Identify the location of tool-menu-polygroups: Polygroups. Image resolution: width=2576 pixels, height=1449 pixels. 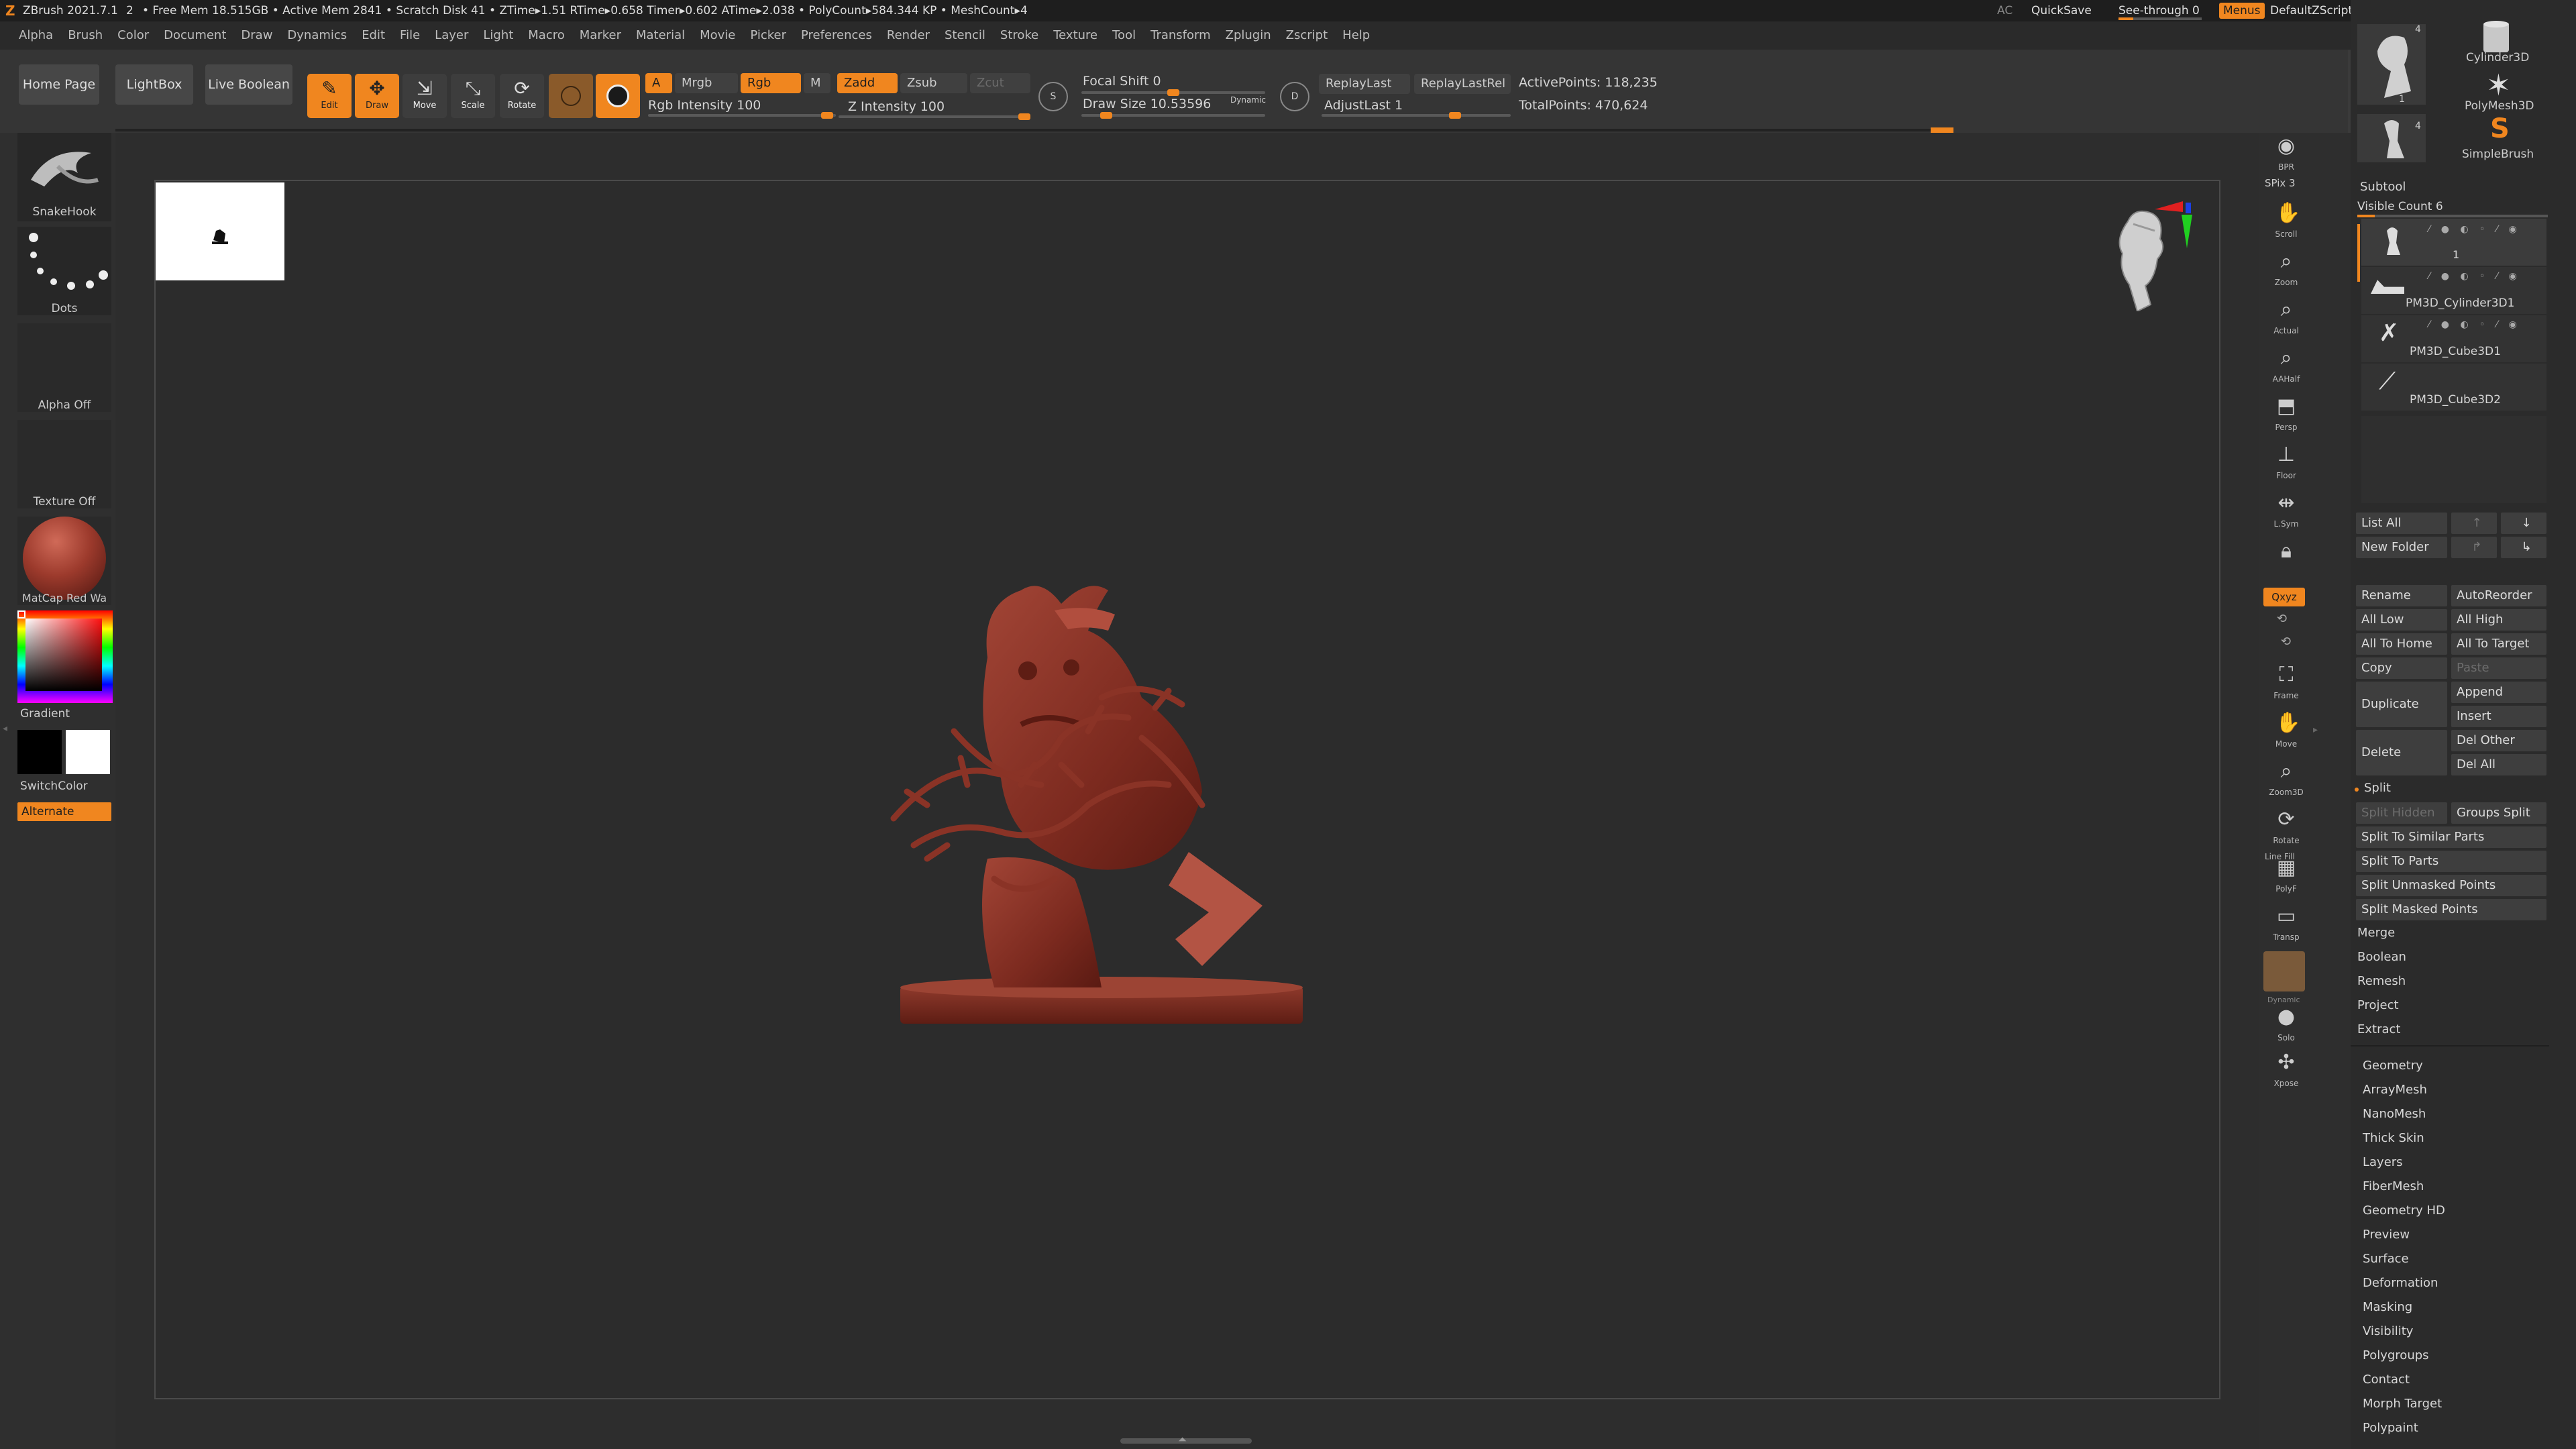
(2396, 1355).